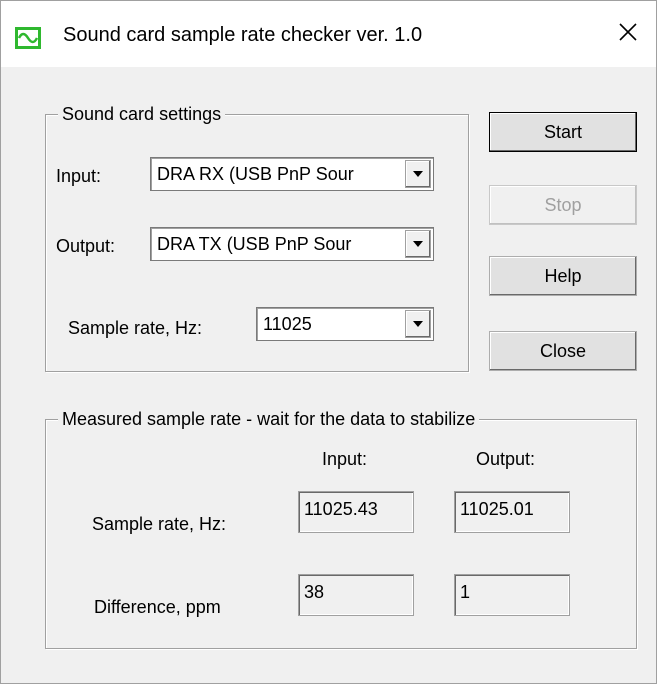 Image resolution: width=657 pixels, height=684 pixels. I want to click on start-button: Start, so click(563, 132).